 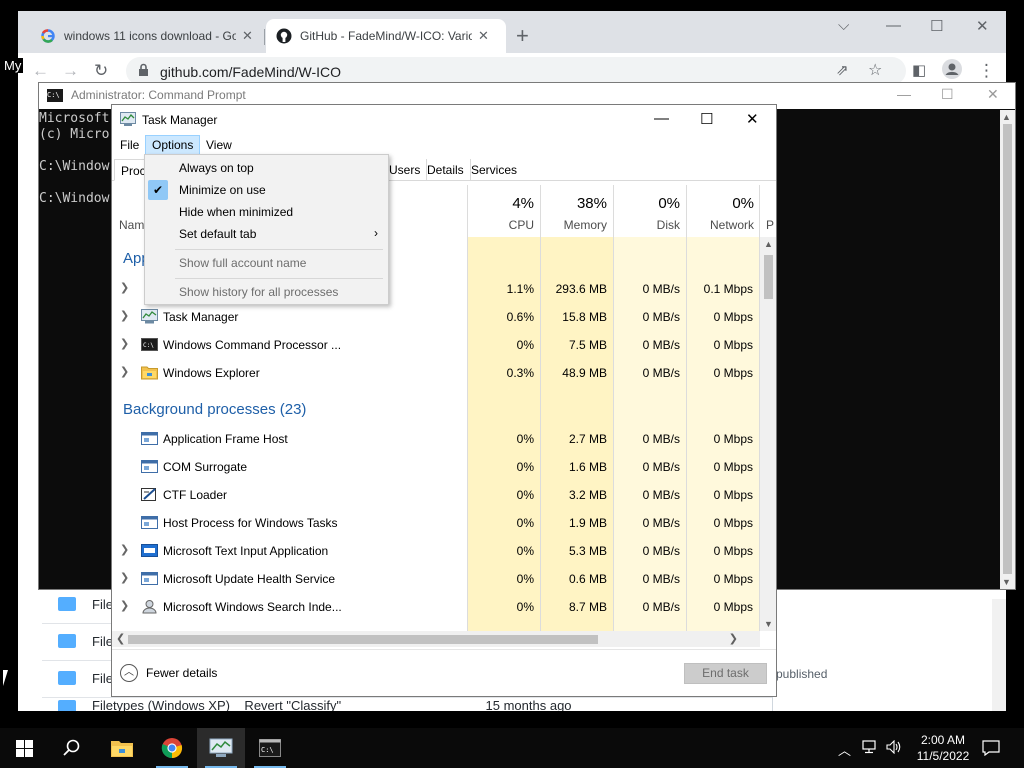 I want to click on notifications-icon, so click(x=991, y=749).